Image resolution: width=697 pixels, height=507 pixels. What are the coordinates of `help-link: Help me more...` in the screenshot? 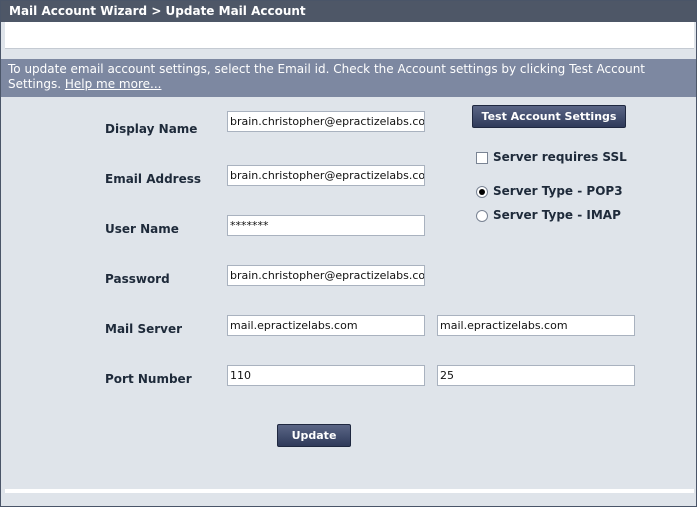 It's located at (113, 84).